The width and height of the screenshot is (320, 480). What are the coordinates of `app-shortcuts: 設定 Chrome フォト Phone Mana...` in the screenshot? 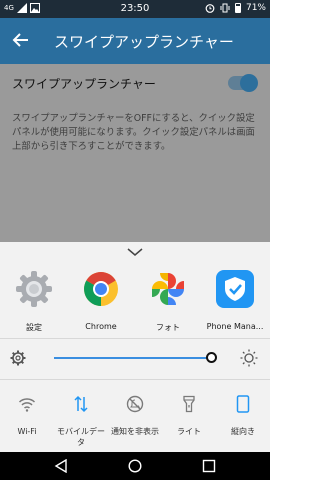 It's located at (135, 302).